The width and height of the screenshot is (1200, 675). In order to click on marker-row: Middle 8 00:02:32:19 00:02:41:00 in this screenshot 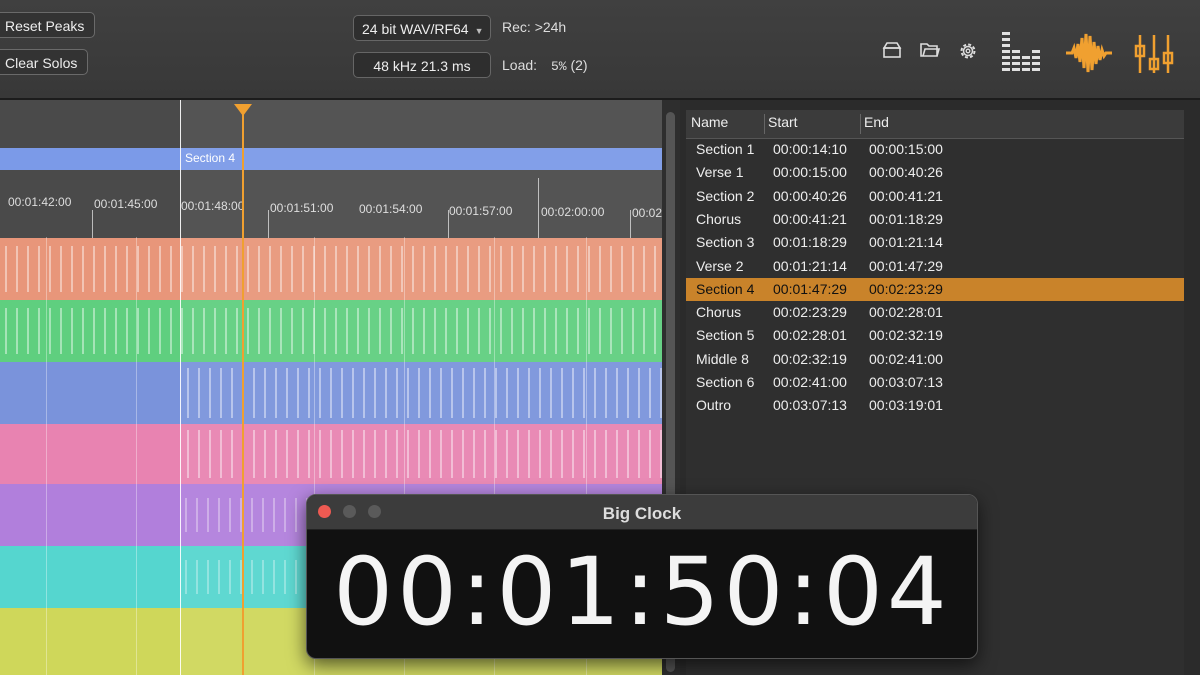, I will do `click(935, 359)`.